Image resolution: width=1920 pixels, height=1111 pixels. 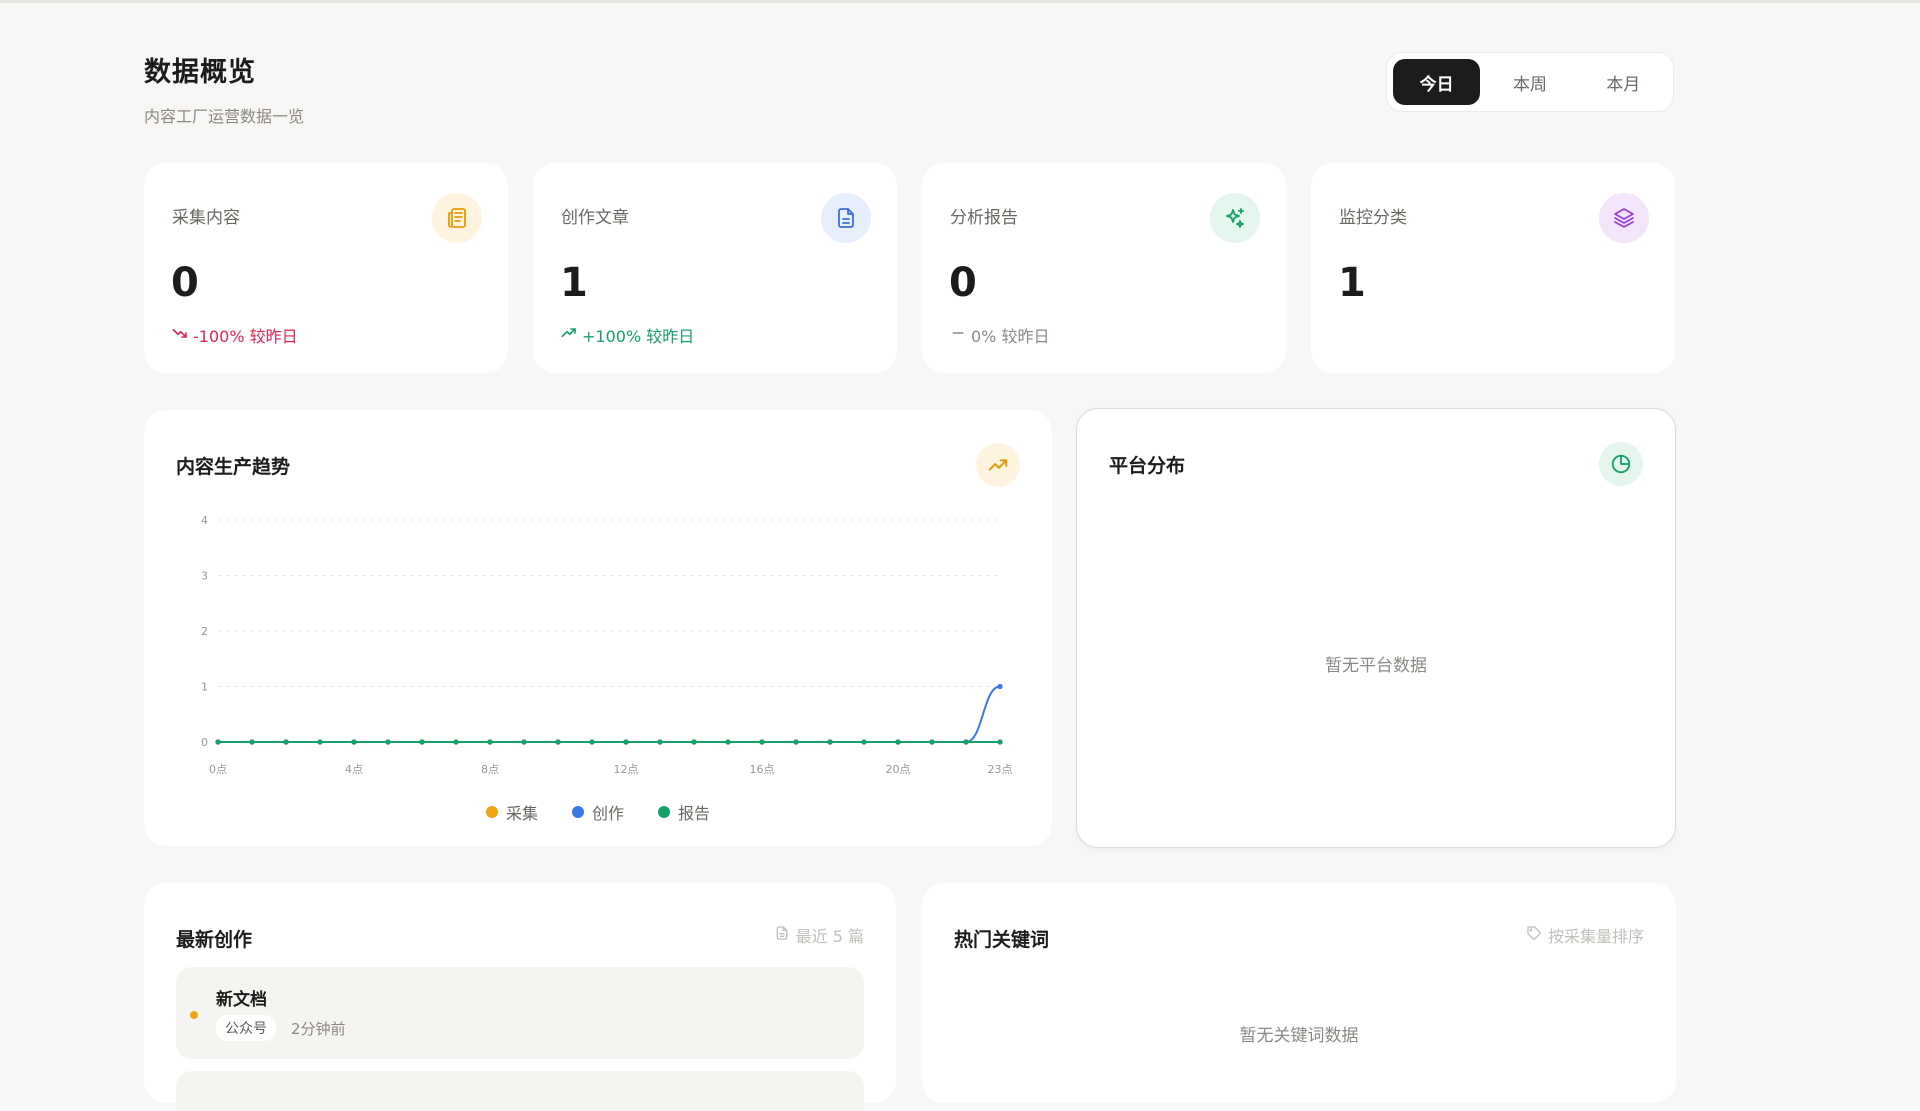 What do you see at coordinates (520, 1091) in the screenshot?
I see `list-item` at bounding box center [520, 1091].